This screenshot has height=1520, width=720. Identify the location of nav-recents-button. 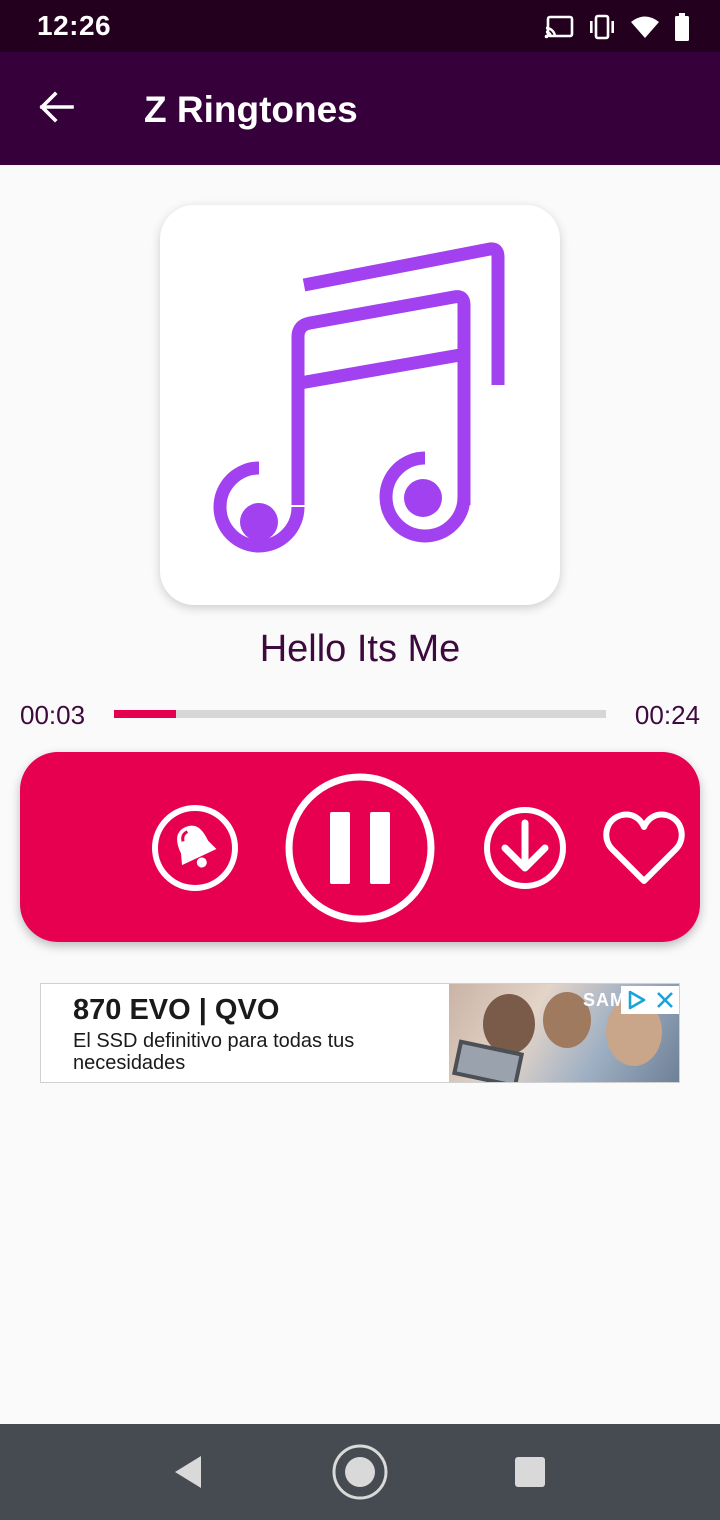
(530, 1472).